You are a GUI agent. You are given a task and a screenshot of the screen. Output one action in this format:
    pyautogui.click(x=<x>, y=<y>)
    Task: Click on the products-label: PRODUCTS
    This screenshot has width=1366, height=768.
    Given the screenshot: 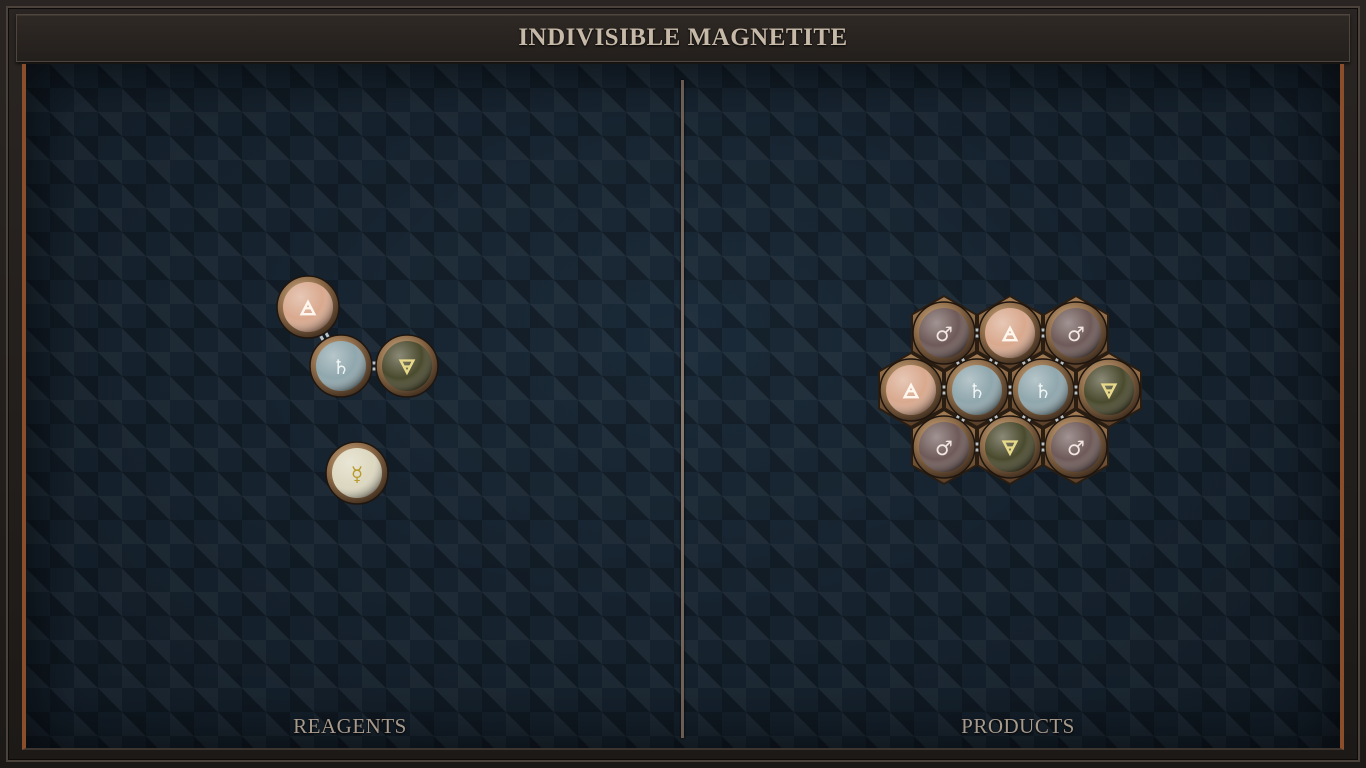 What is the action you would take?
    pyautogui.click(x=1018, y=726)
    